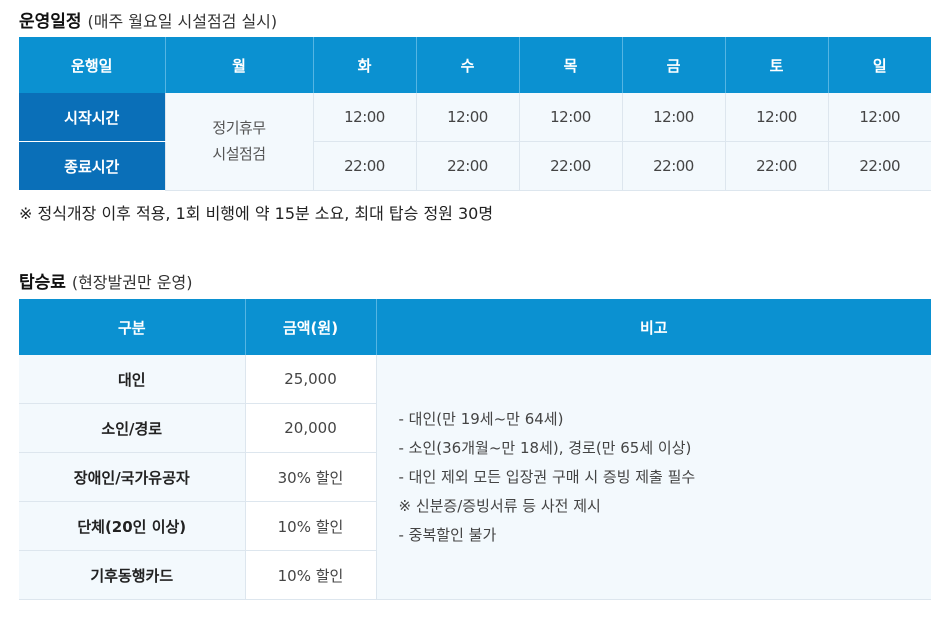  Describe the element at coordinates (238, 142) in the screenshot. I see `monday-closed-cell: 정기휴무 시설점검` at that location.